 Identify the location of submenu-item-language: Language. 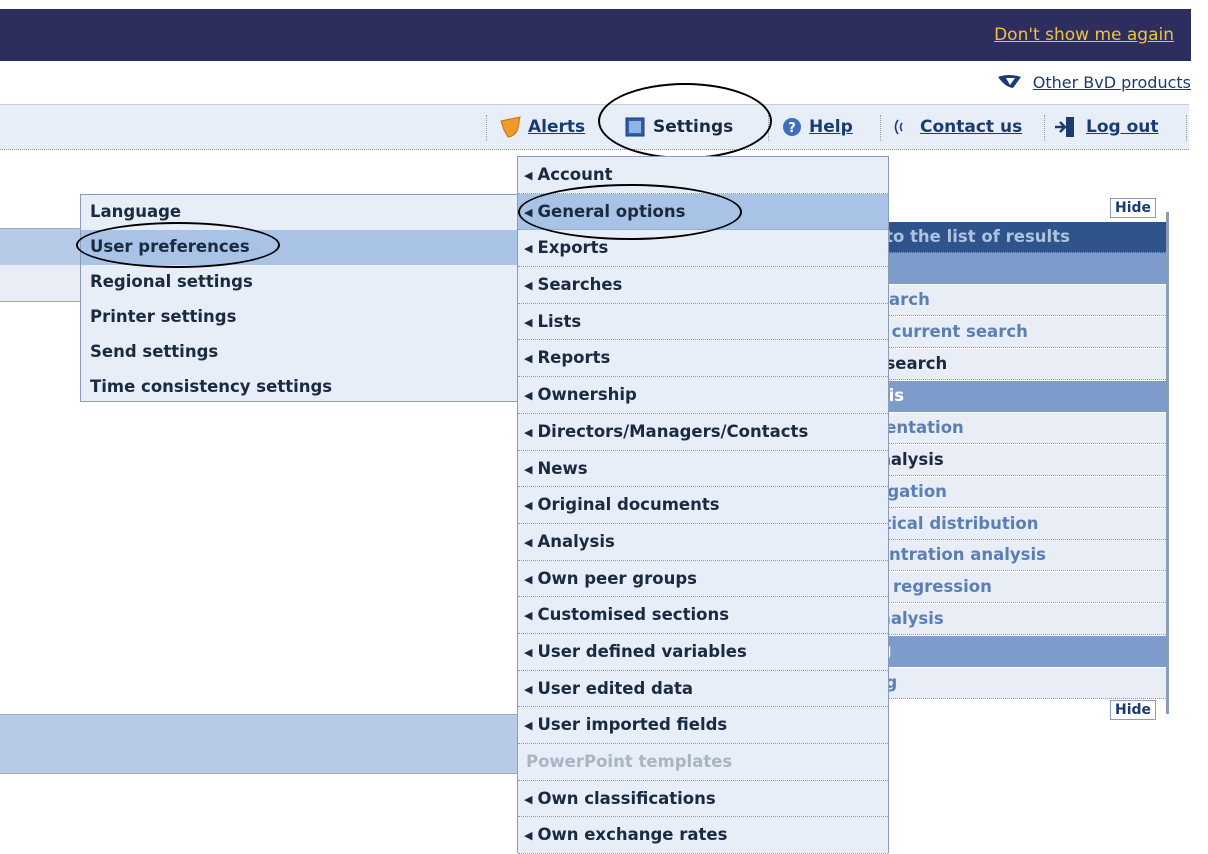
(299, 212).